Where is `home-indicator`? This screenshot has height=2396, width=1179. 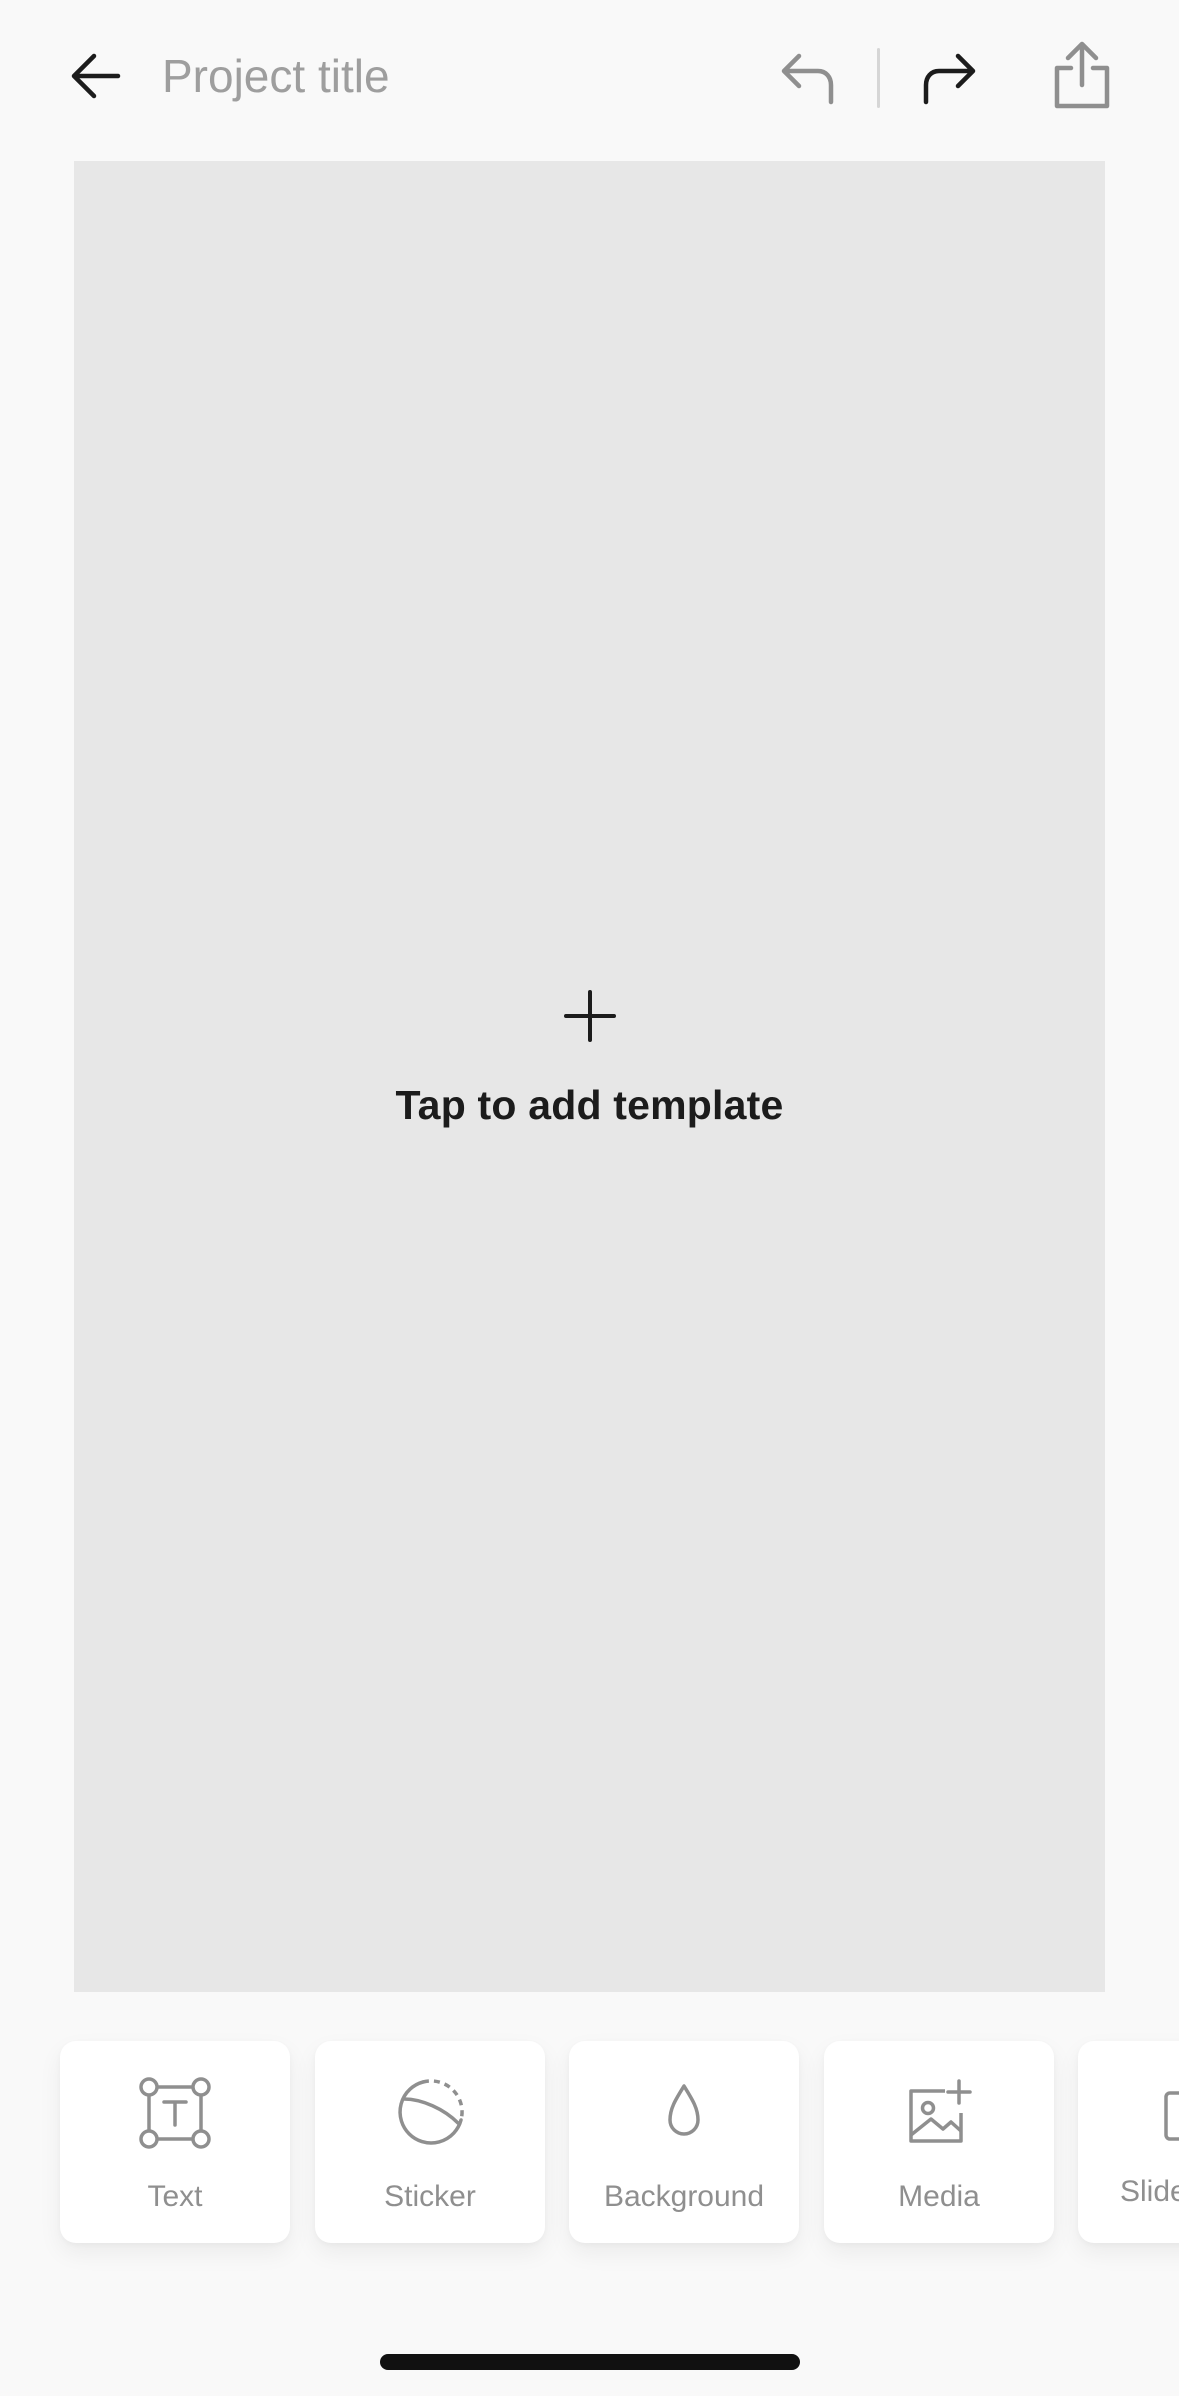 home-indicator is located at coordinates (590, 2362).